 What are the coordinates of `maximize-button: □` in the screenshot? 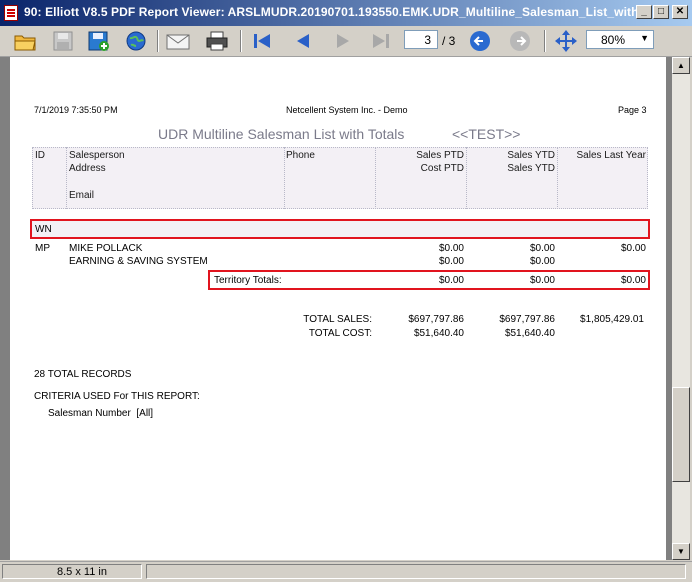 It's located at (661, 12).